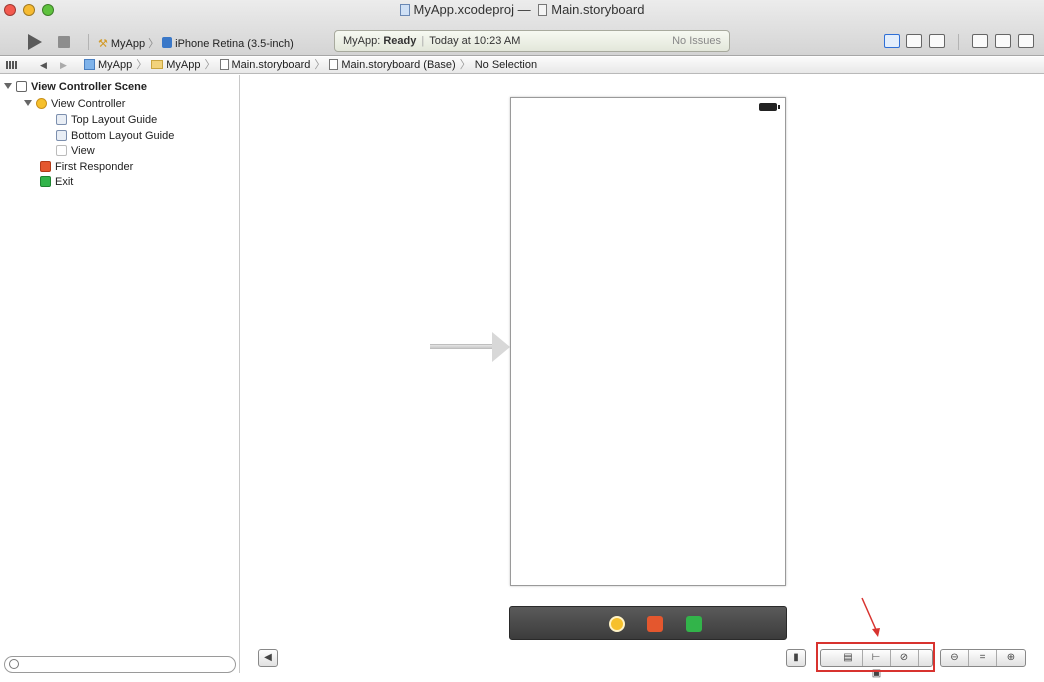 The width and height of the screenshot is (1044, 682). I want to click on outline-item-top-layout-guide: Top Layout Guide, so click(106, 120).